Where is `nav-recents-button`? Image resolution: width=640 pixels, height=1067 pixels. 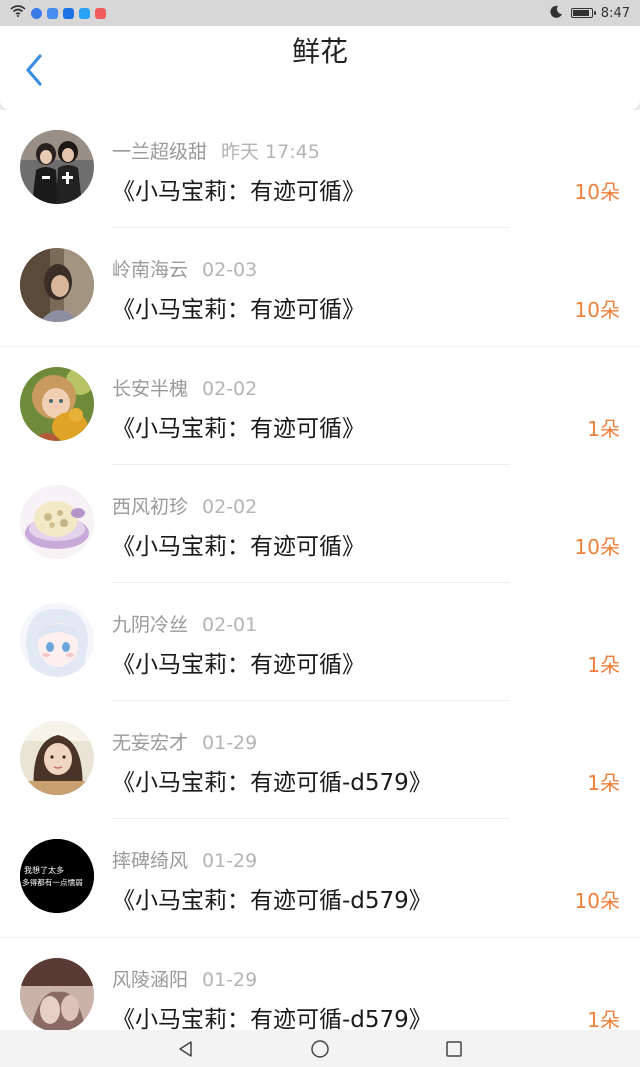 nav-recents-button is located at coordinates (454, 1049).